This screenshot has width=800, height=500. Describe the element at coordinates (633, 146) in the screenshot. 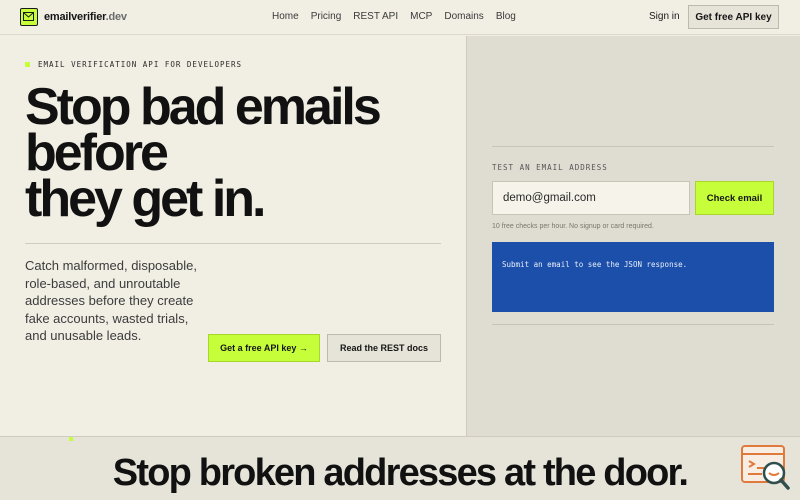

I see `panel-divider-top` at that location.